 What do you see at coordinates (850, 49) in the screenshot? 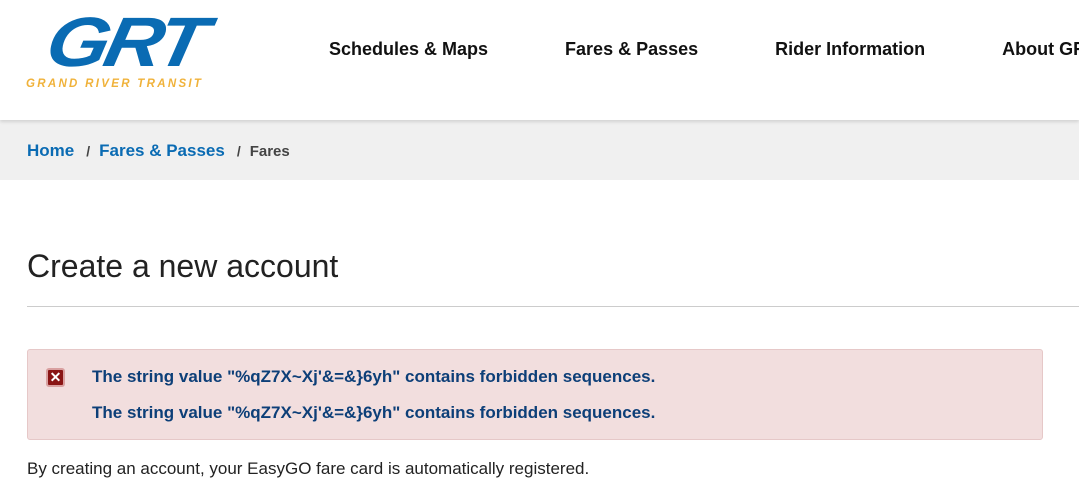
I see `nav-rider-information: Rider Information` at bounding box center [850, 49].